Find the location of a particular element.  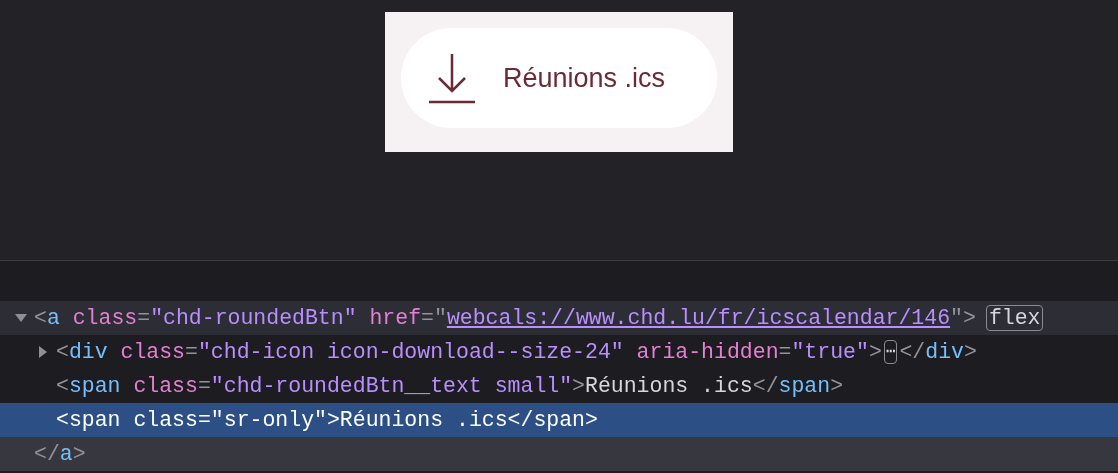

code-text: <span class="chd-roundedBtn__text small">Réunions .ics</span> is located at coordinates (450, 386).